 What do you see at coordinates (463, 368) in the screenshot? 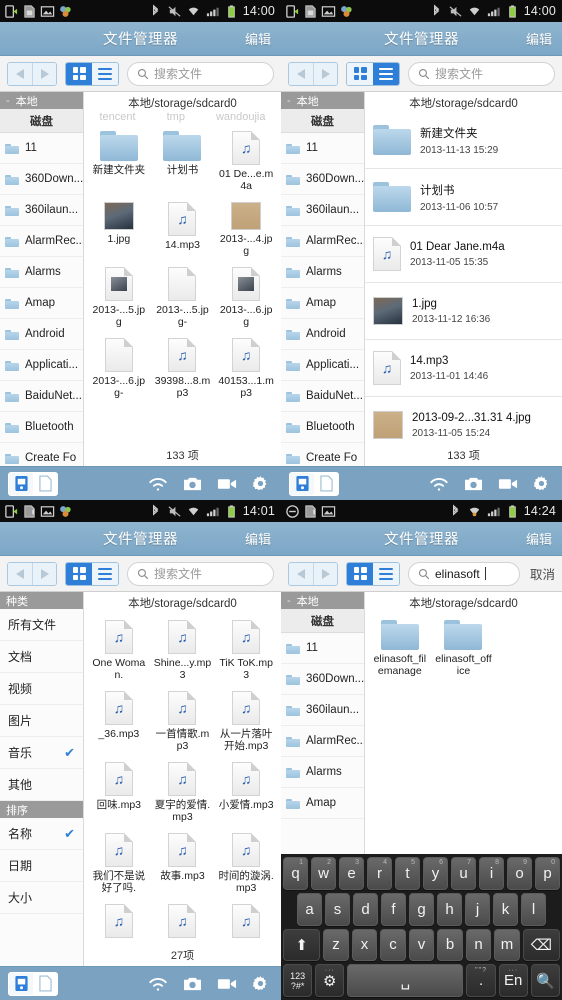
I see `list-item: ♫ 14.mp3 2013-11-01 14:46` at bounding box center [463, 368].